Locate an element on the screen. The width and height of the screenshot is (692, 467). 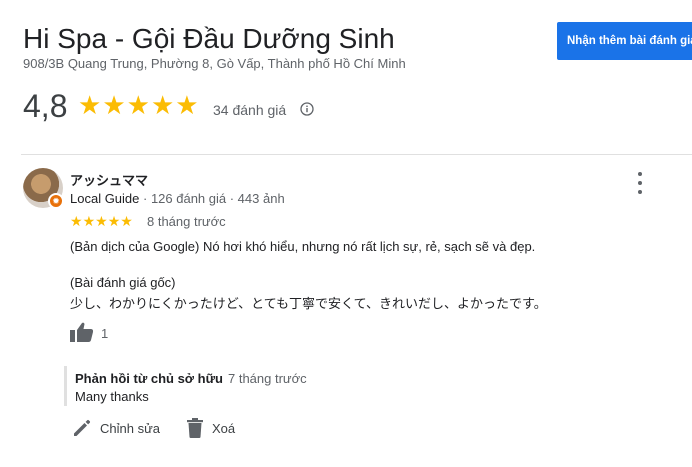
review-stars: ★ ★ ★ ★ ★ is located at coordinates (101, 221).